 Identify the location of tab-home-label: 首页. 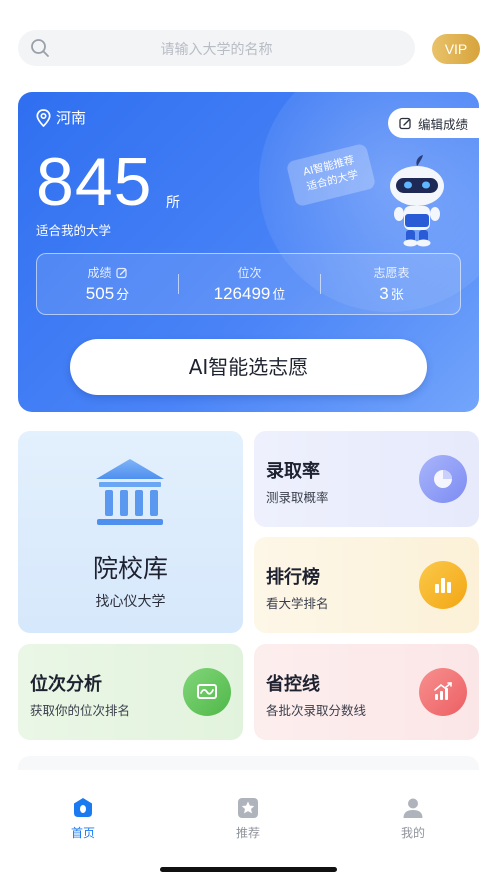
(82, 833).